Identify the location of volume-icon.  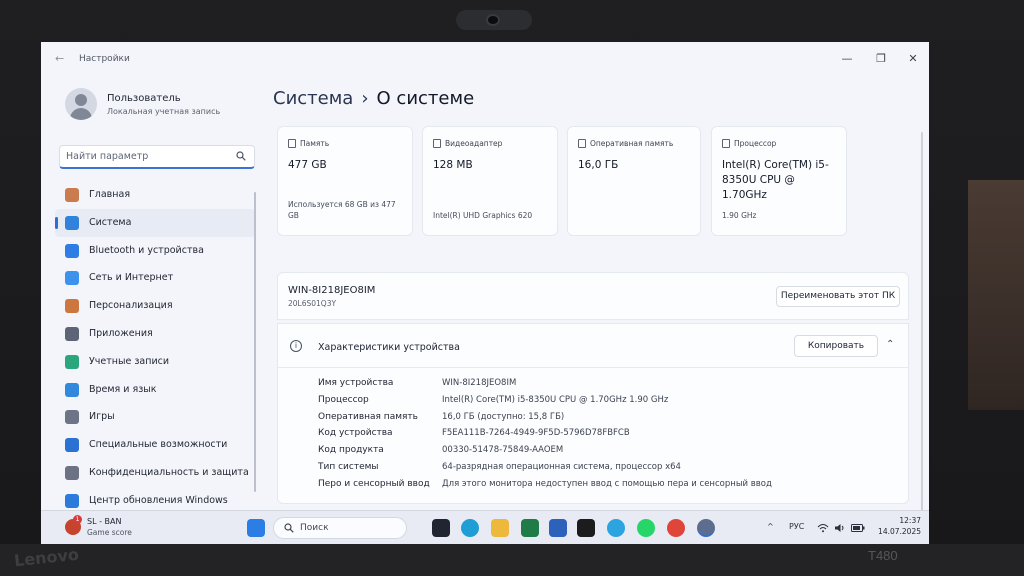
(840, 528).